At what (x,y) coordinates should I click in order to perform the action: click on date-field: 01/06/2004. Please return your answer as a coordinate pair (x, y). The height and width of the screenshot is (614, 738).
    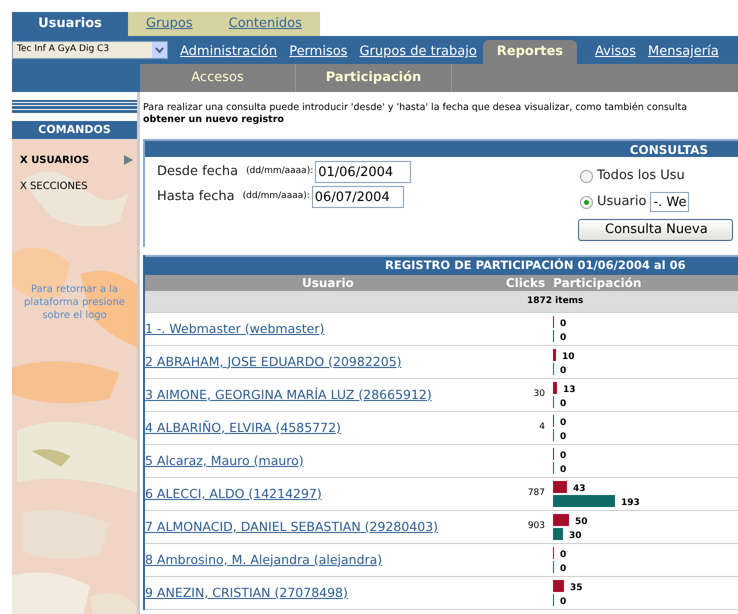
    Looking at the image, I should click on (363, 172).